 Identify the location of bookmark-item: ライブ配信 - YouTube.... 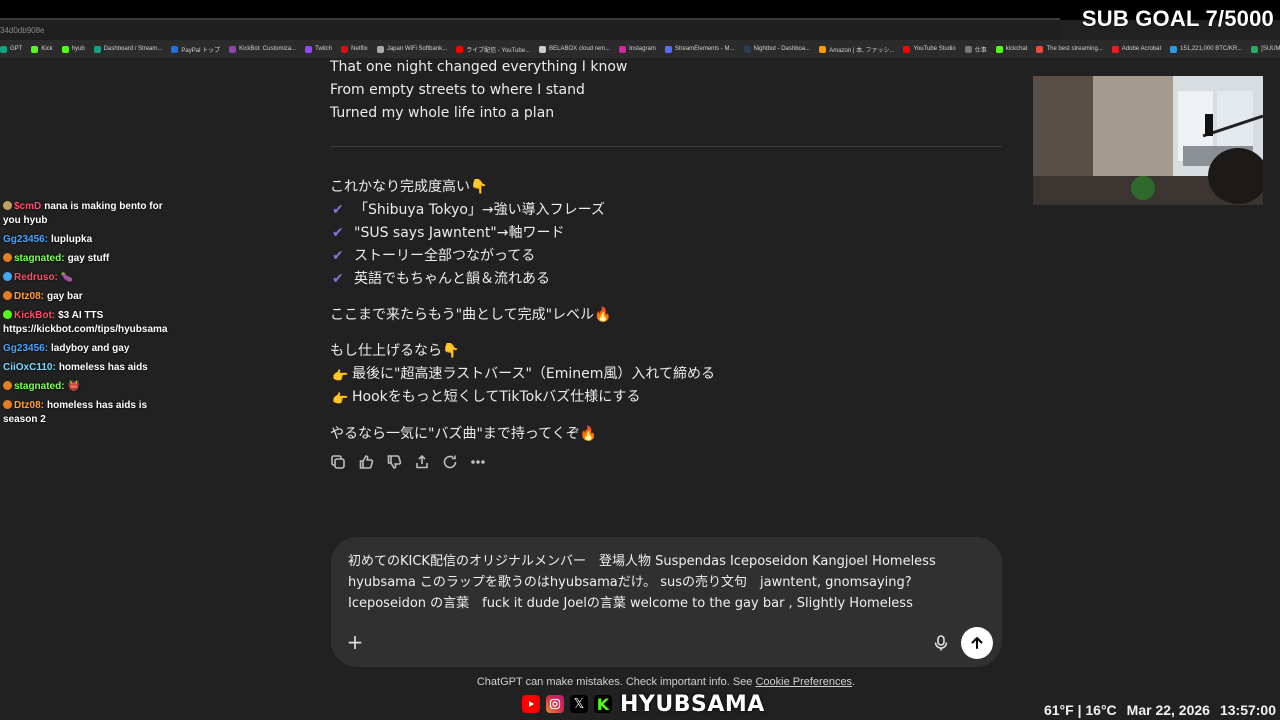
(493, 49).